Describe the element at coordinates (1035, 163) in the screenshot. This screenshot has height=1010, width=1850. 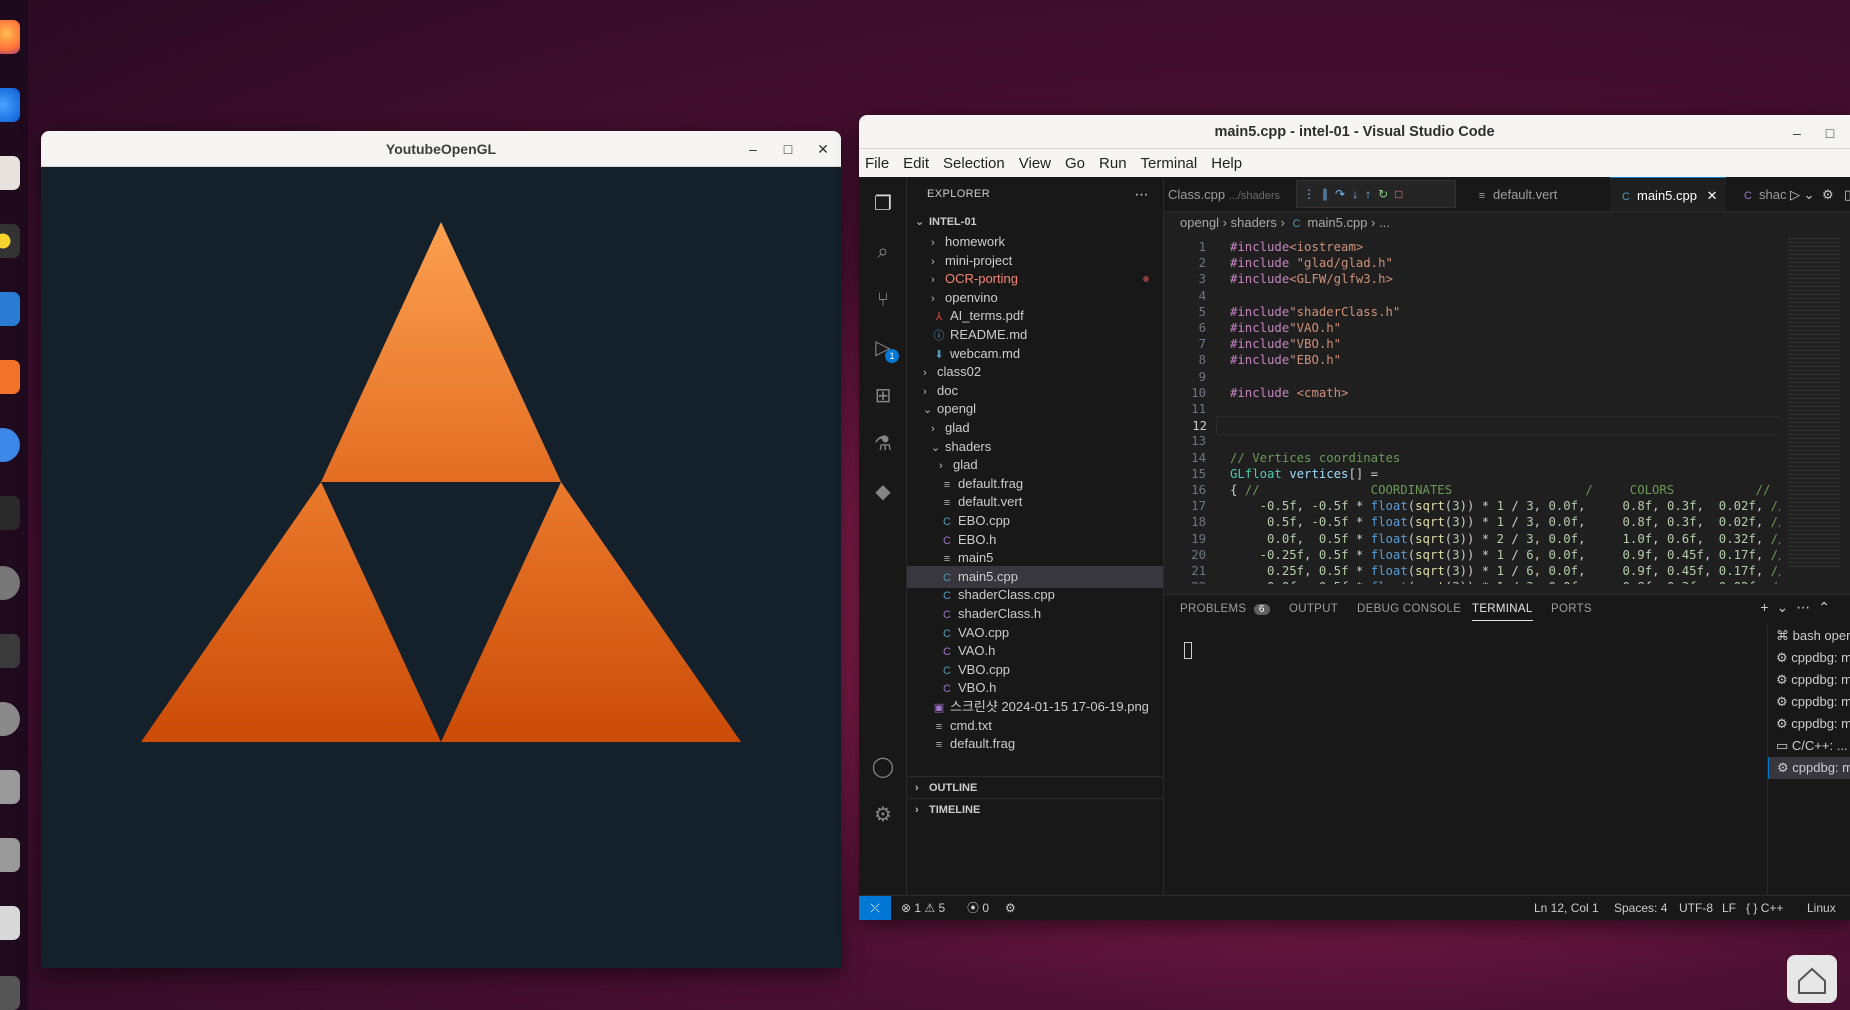
I see `menu-view: View` at that location.